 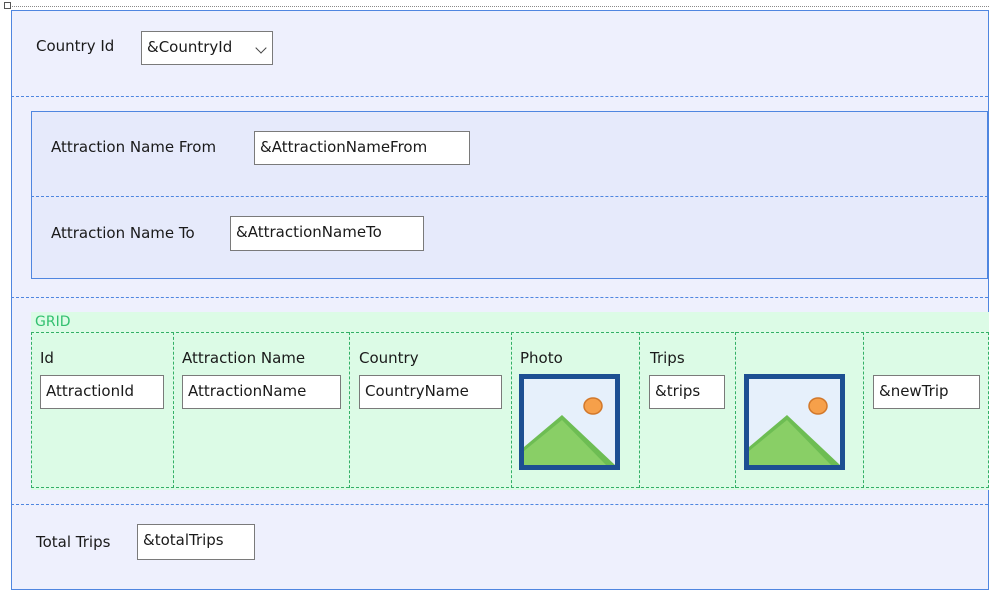 I want to click on grid-cell-attraction-id: AttractionId, so click(x=102, y=392).